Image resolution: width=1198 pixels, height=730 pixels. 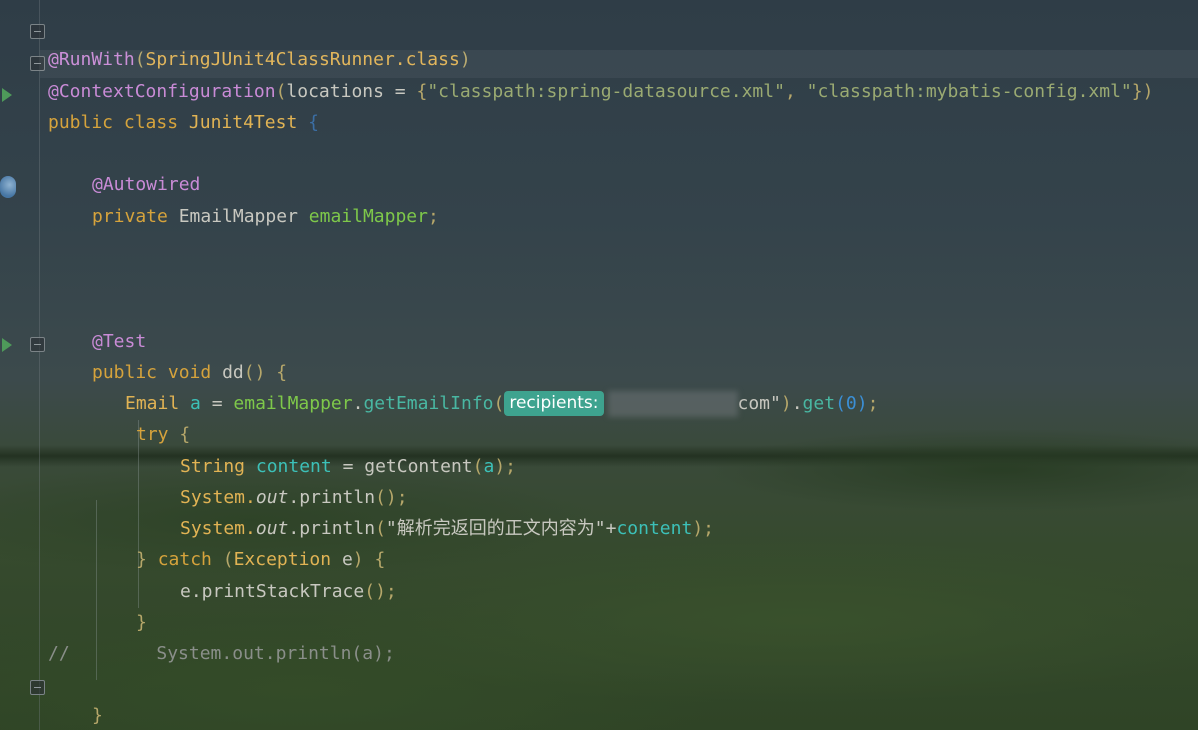 I want to click on variable-name: content, so click(x=654, y=528).